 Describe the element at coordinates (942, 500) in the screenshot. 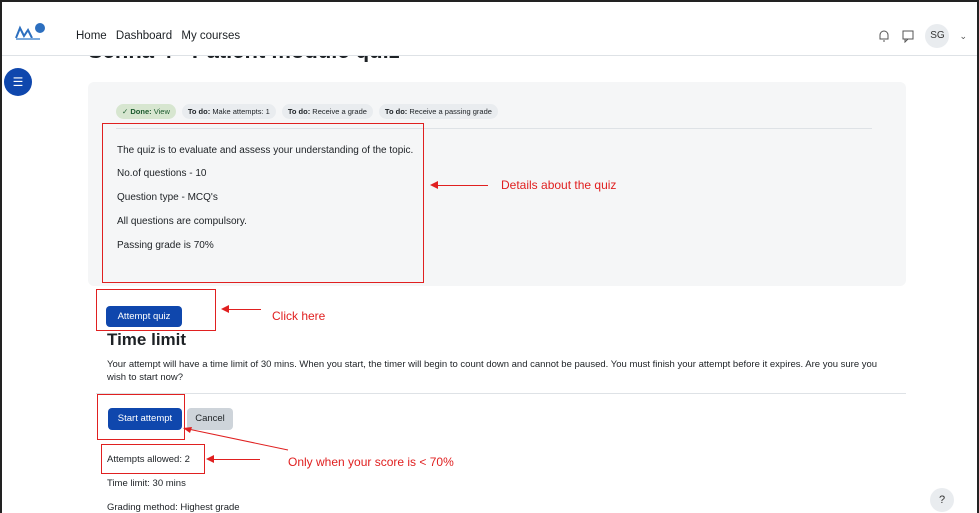

I see `help-button: ?` at that location.